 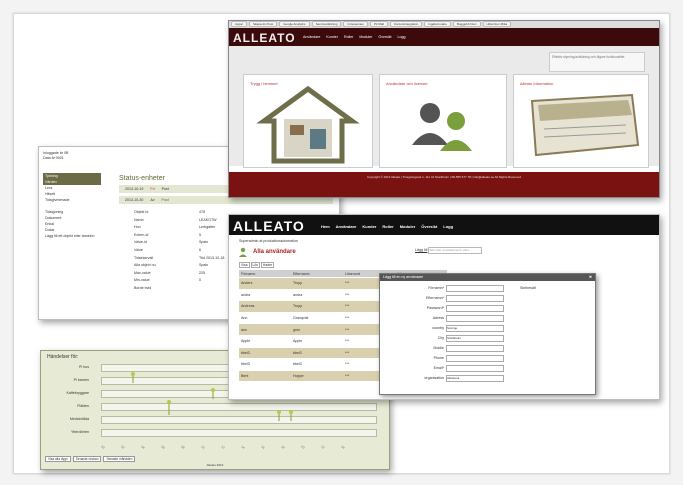 I want to click on bookmark: Ingaformulare, so click(x=437, y=24).